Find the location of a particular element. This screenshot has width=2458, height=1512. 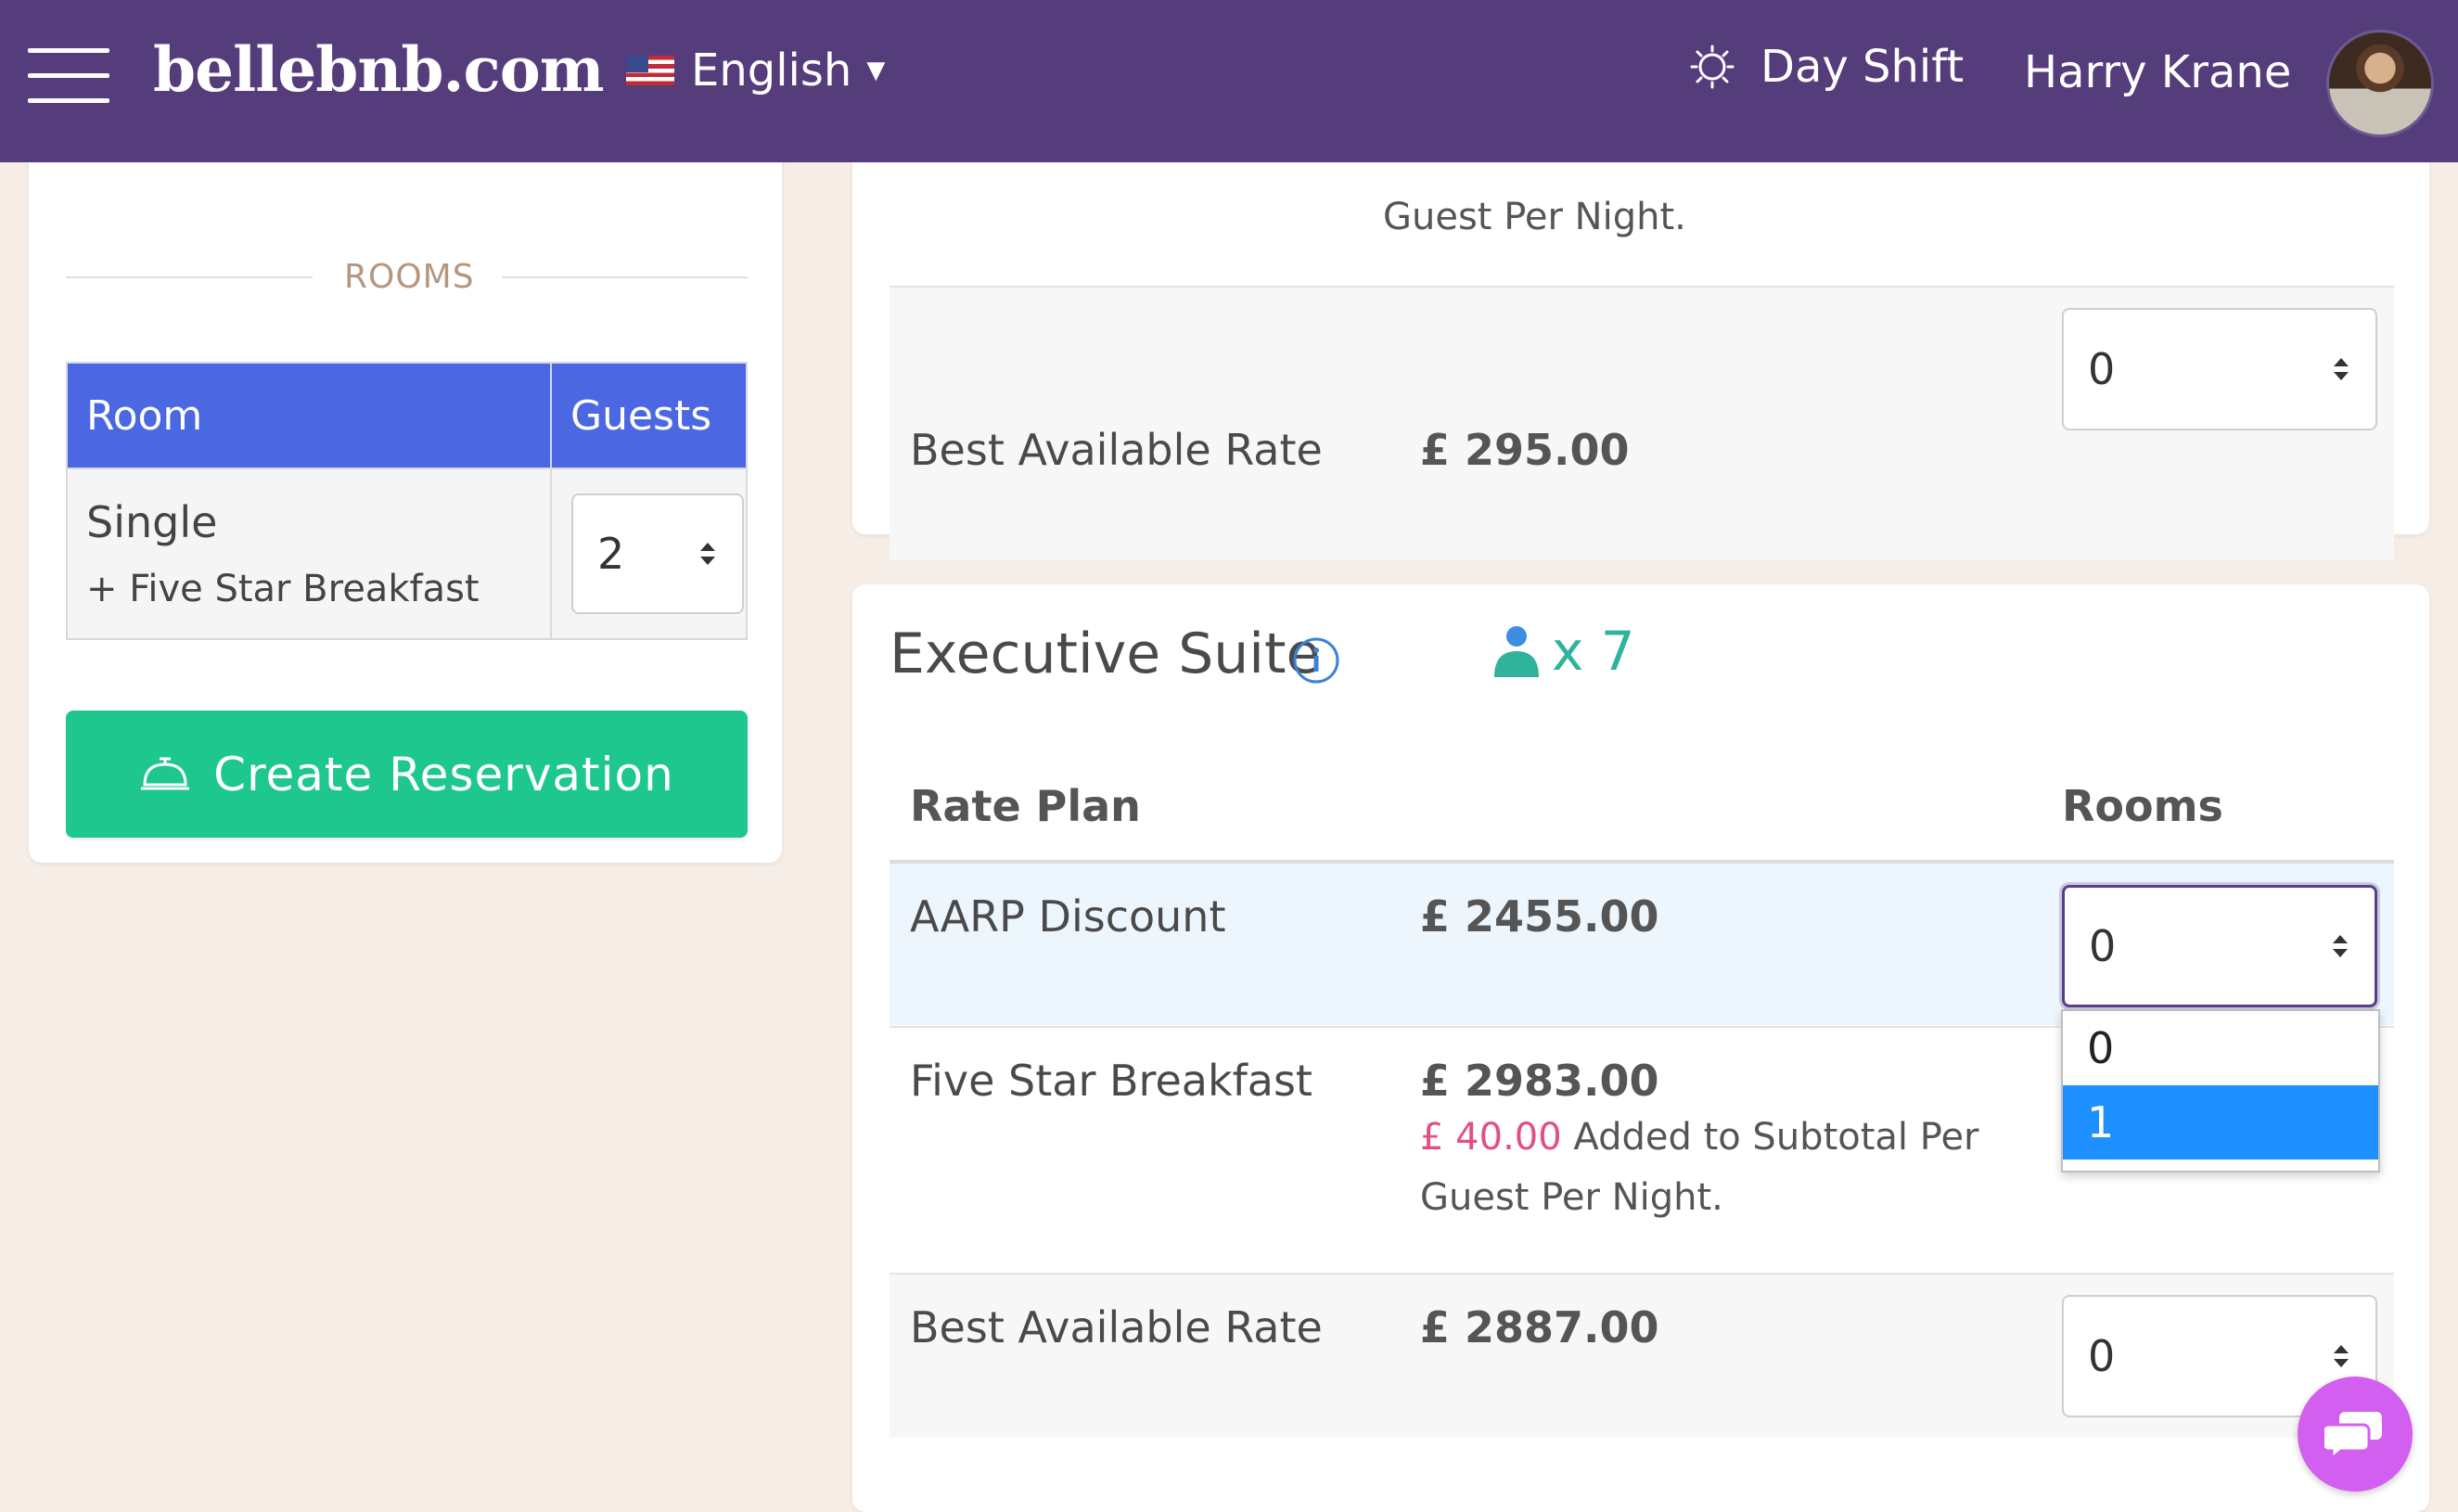

brand-logo: bellebnb.com is located at coordinates (379, 70).